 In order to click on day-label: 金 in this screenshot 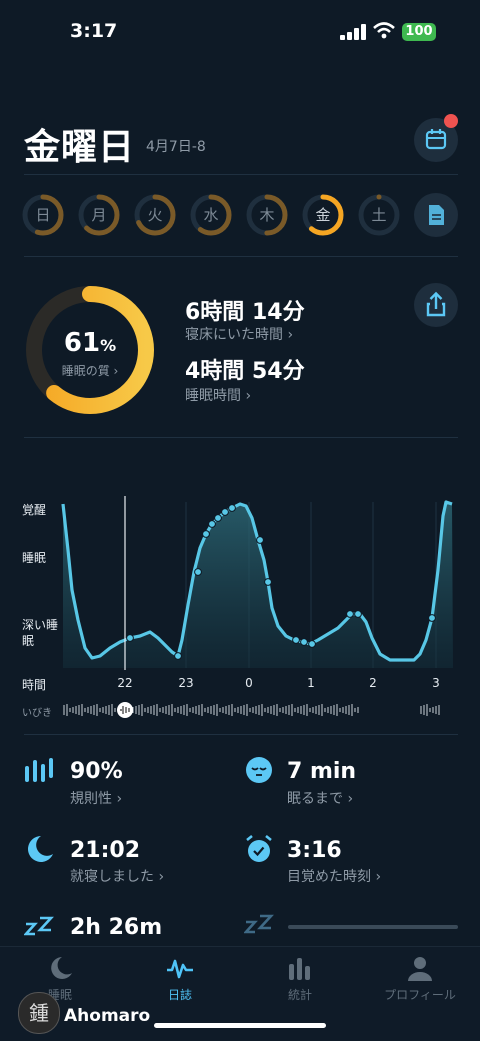, I will do `click(323, 215)`.